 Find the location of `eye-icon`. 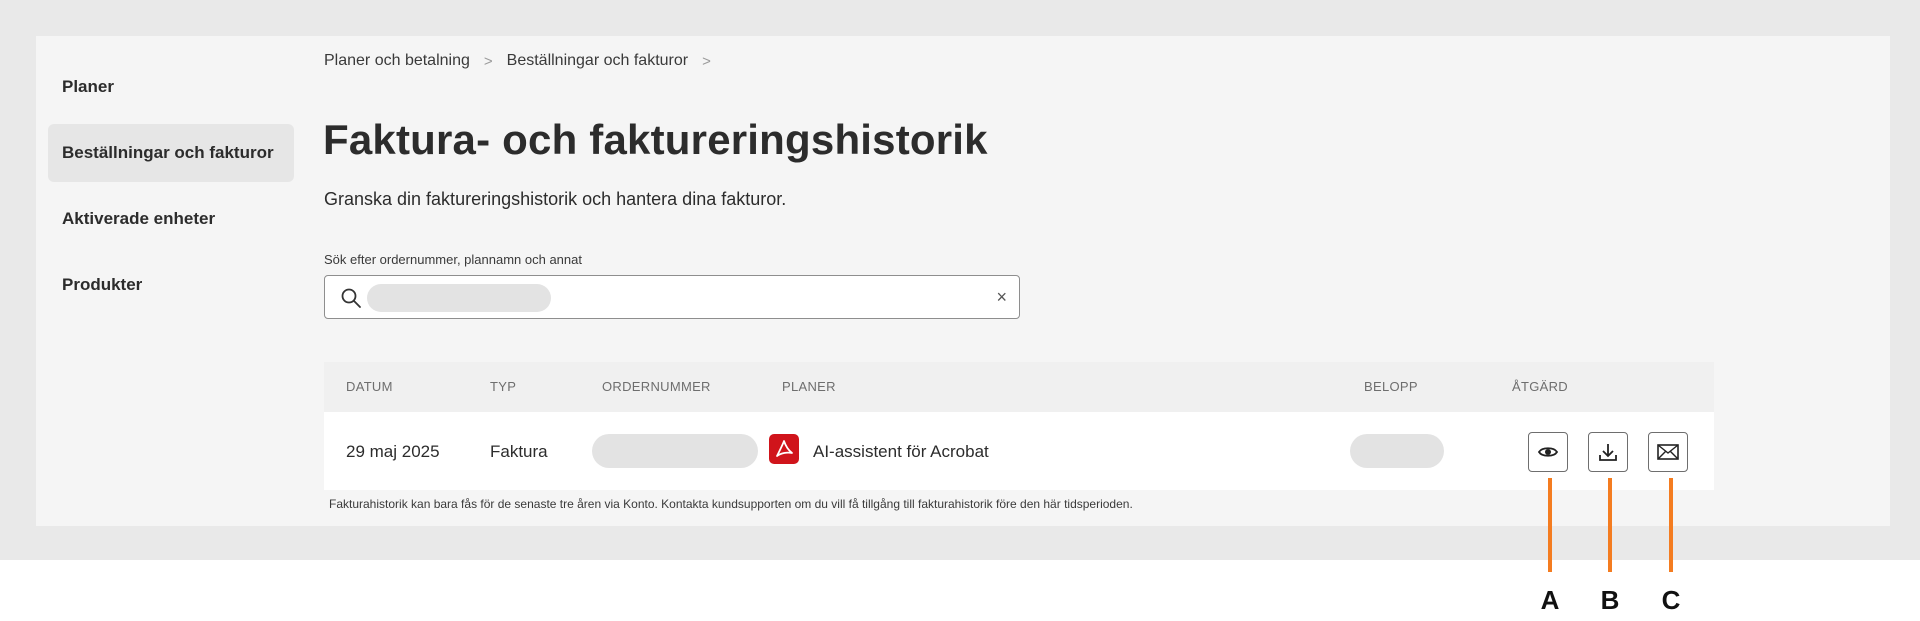

eye-icon is located at coordinates (1548, 452).